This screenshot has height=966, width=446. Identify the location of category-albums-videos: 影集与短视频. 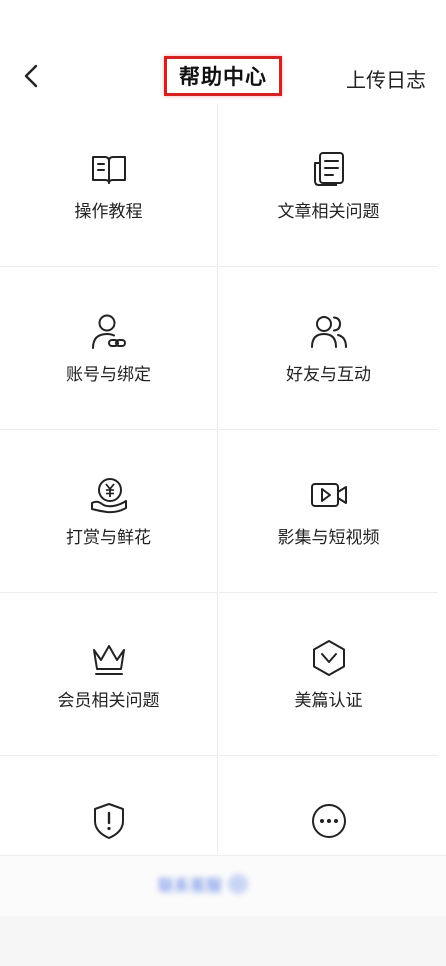
(328, 511).